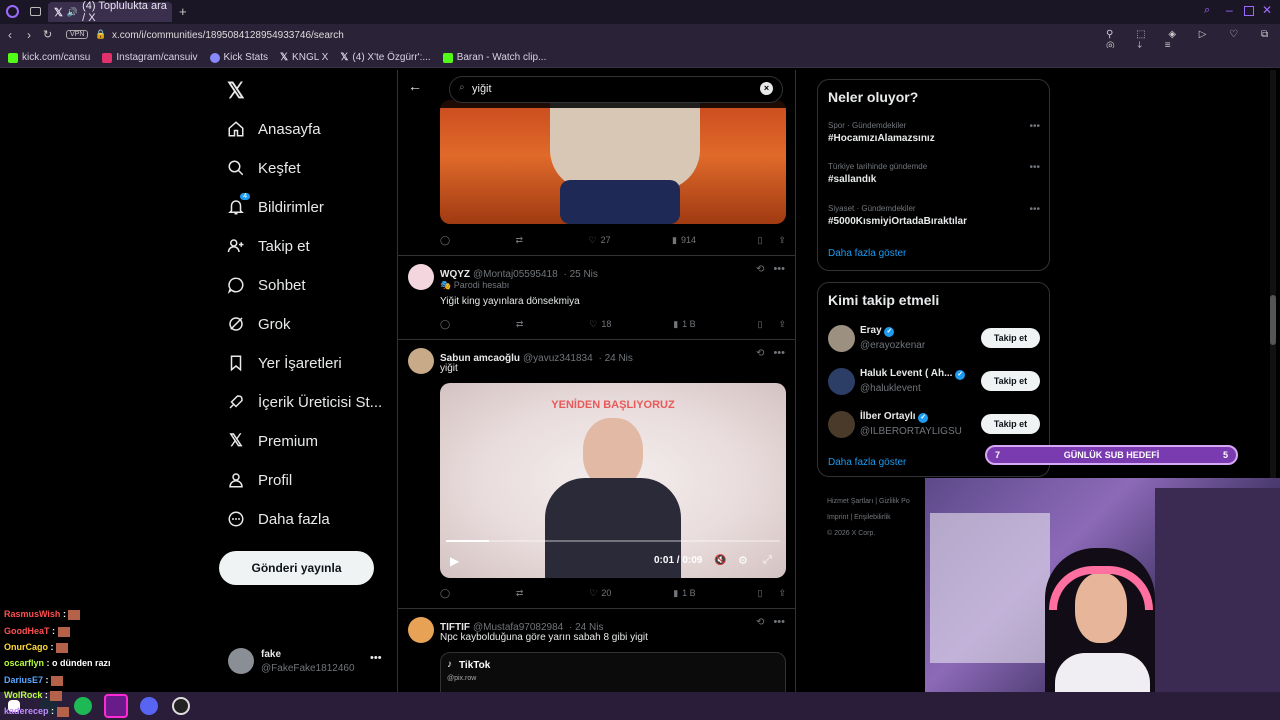 The width and height of the screenshot is (1280, 720). I want to click on footer-link: Gizlilik Po, so click(894, 501).